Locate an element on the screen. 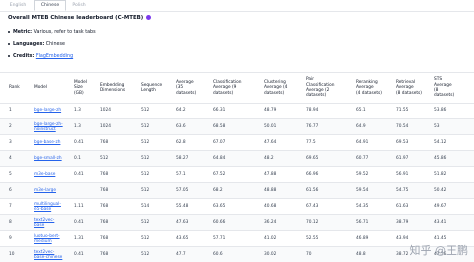  cell-size: 0.1 is located at coordinates (77, 158).